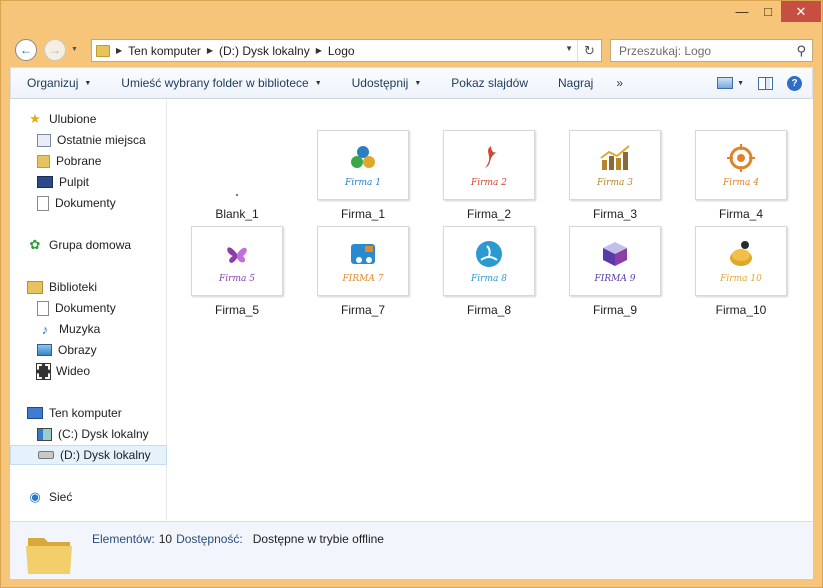 The width and height of the screenshot is (823, 588). I want to click on nav-pictures: Obrazy, so click(88, 350).